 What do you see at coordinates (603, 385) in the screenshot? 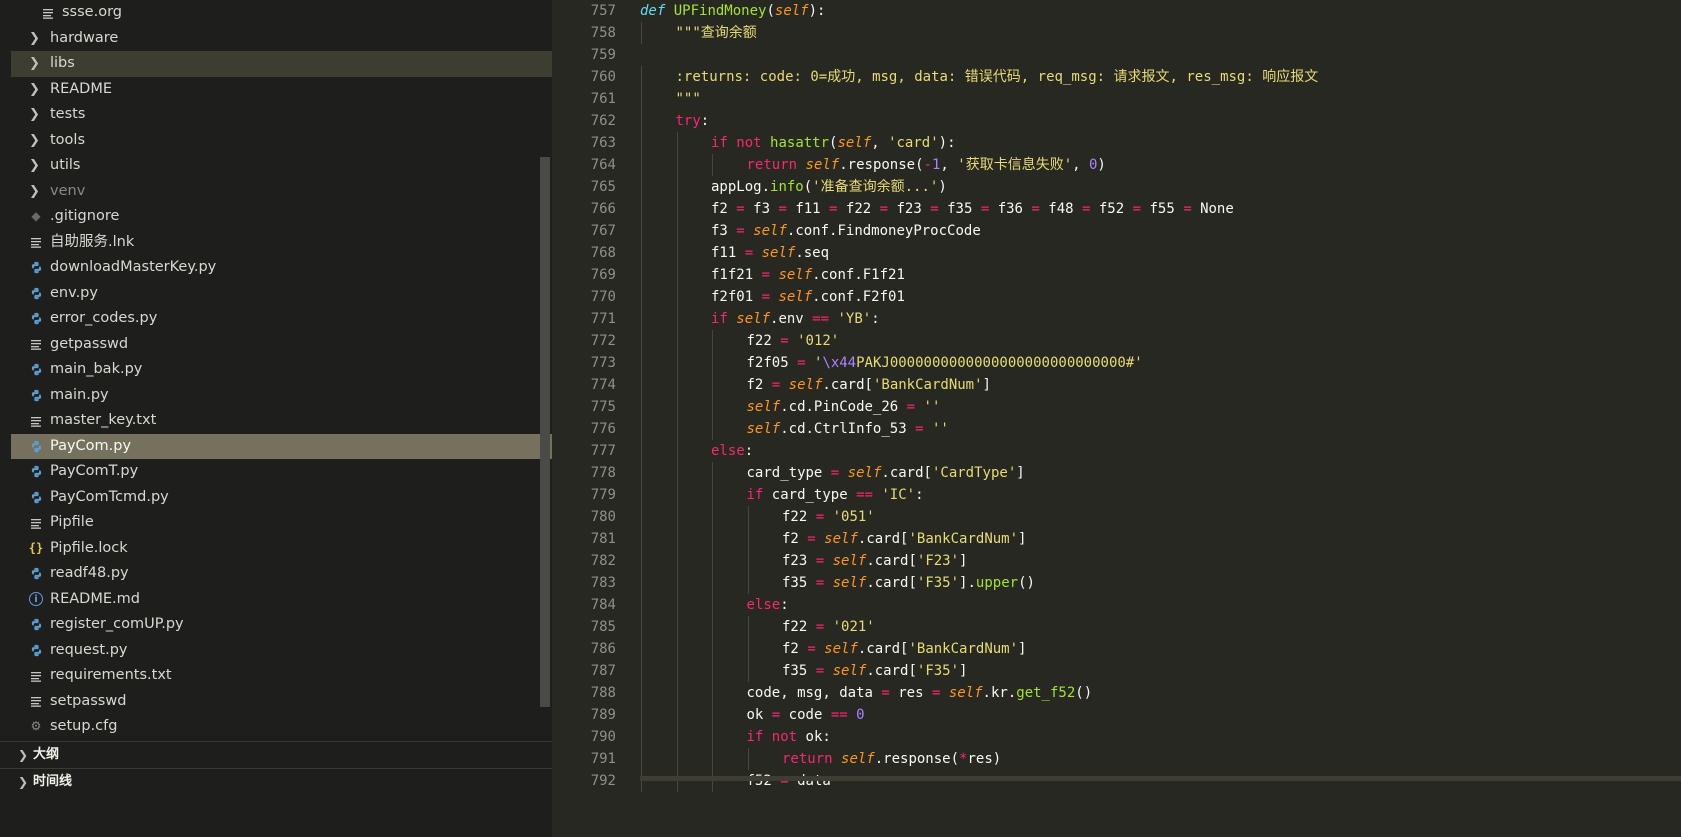
I see `line-number: 774` at bounding box center [603, 385].